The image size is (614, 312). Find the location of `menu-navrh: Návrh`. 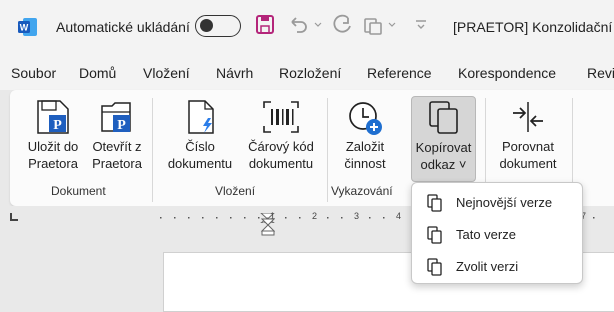

menu-navrh: Návrh is located at coordinates (234, 73).